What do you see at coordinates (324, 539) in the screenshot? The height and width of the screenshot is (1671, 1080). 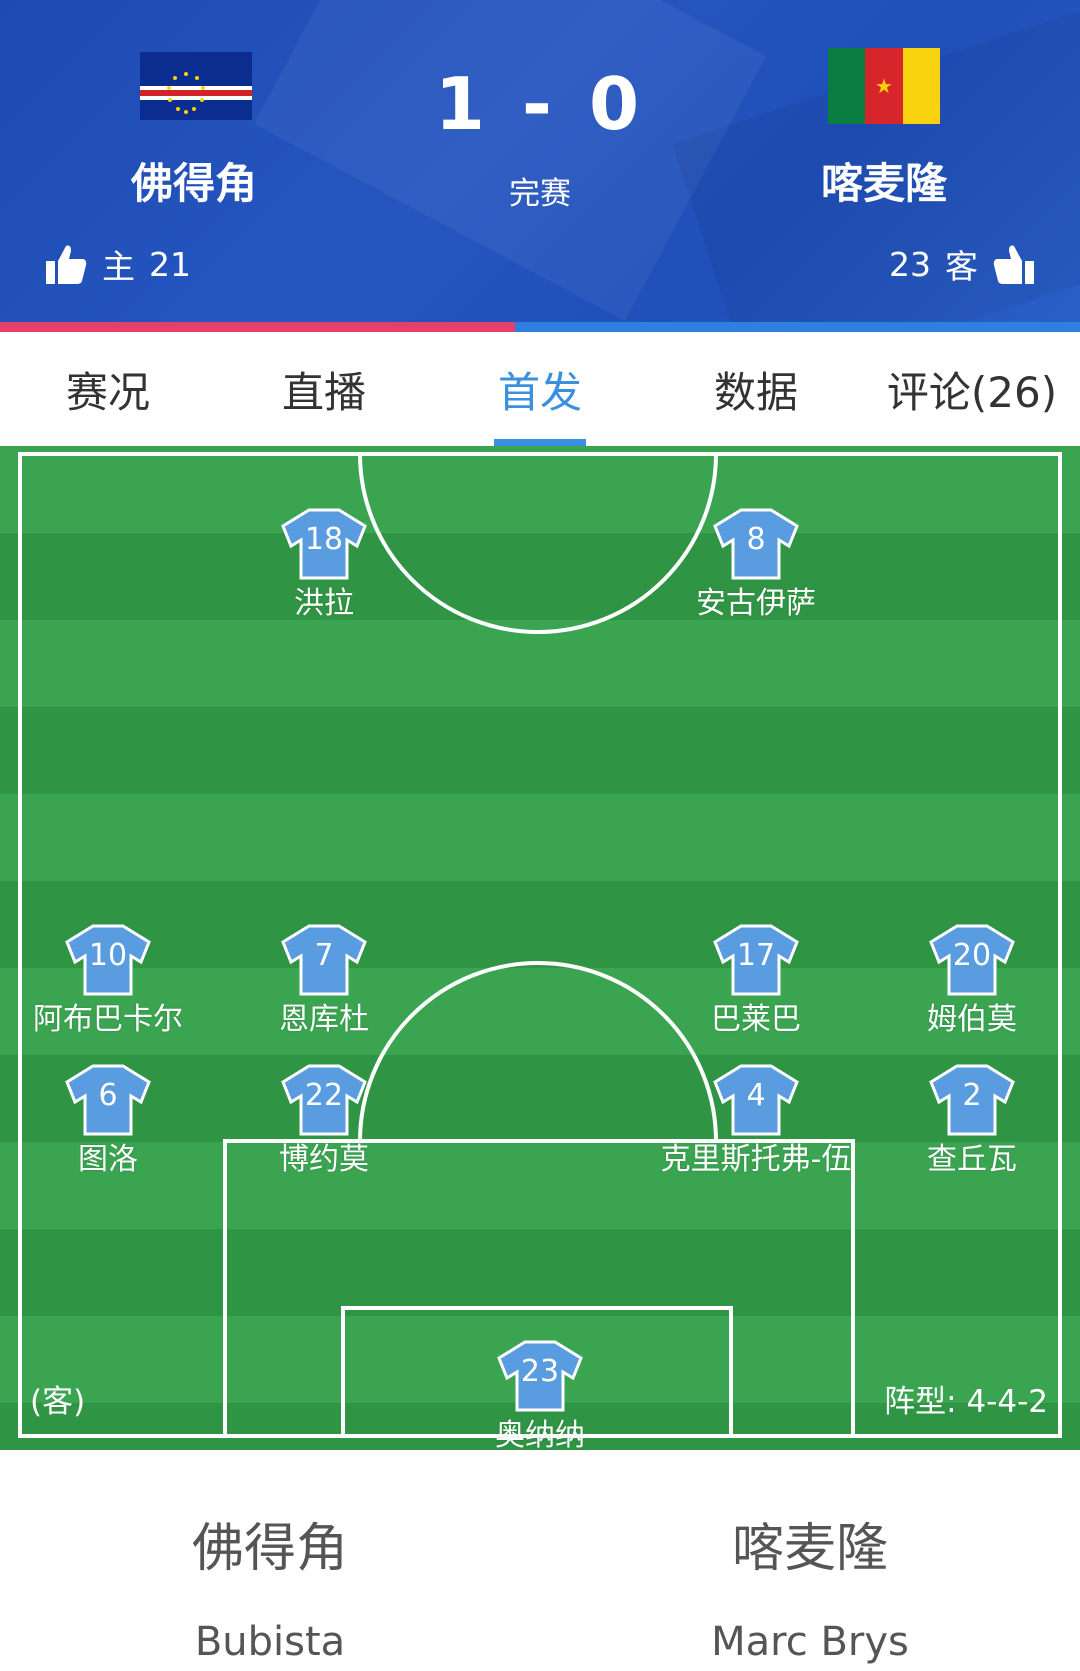 I see `player-number: 18` at bounding box center [324, 539].